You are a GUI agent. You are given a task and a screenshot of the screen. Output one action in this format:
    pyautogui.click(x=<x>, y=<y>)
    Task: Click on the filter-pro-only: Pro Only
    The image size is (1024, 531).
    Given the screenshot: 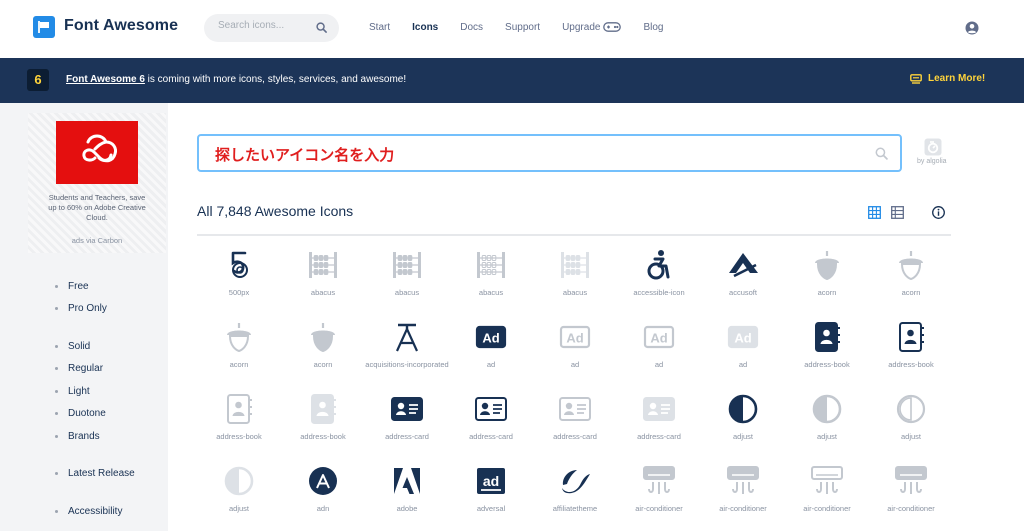 What is the action you would take?
    pyautogui.click(x=81, y=308)
    